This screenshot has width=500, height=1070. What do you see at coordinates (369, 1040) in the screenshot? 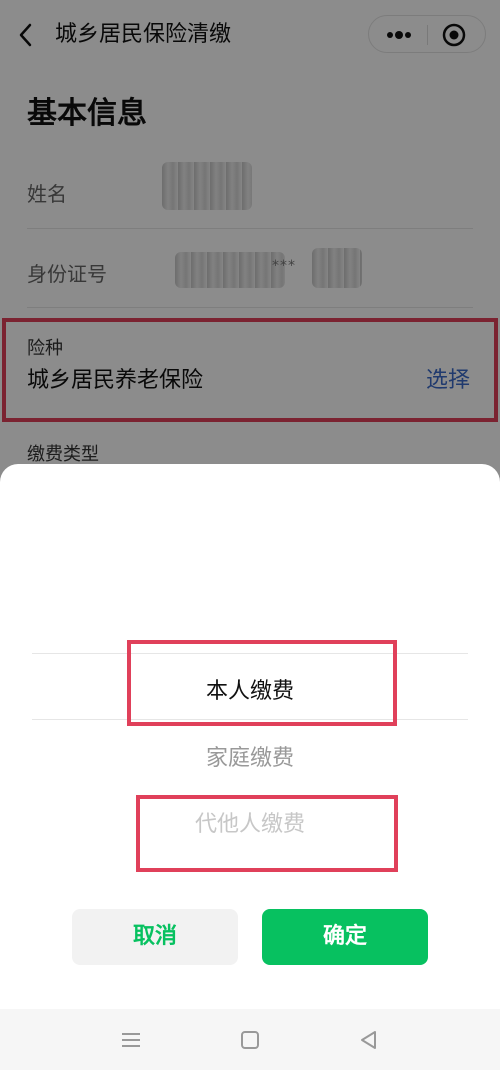
I see `back-triangle-icon` at bounding box center [369, 1040].